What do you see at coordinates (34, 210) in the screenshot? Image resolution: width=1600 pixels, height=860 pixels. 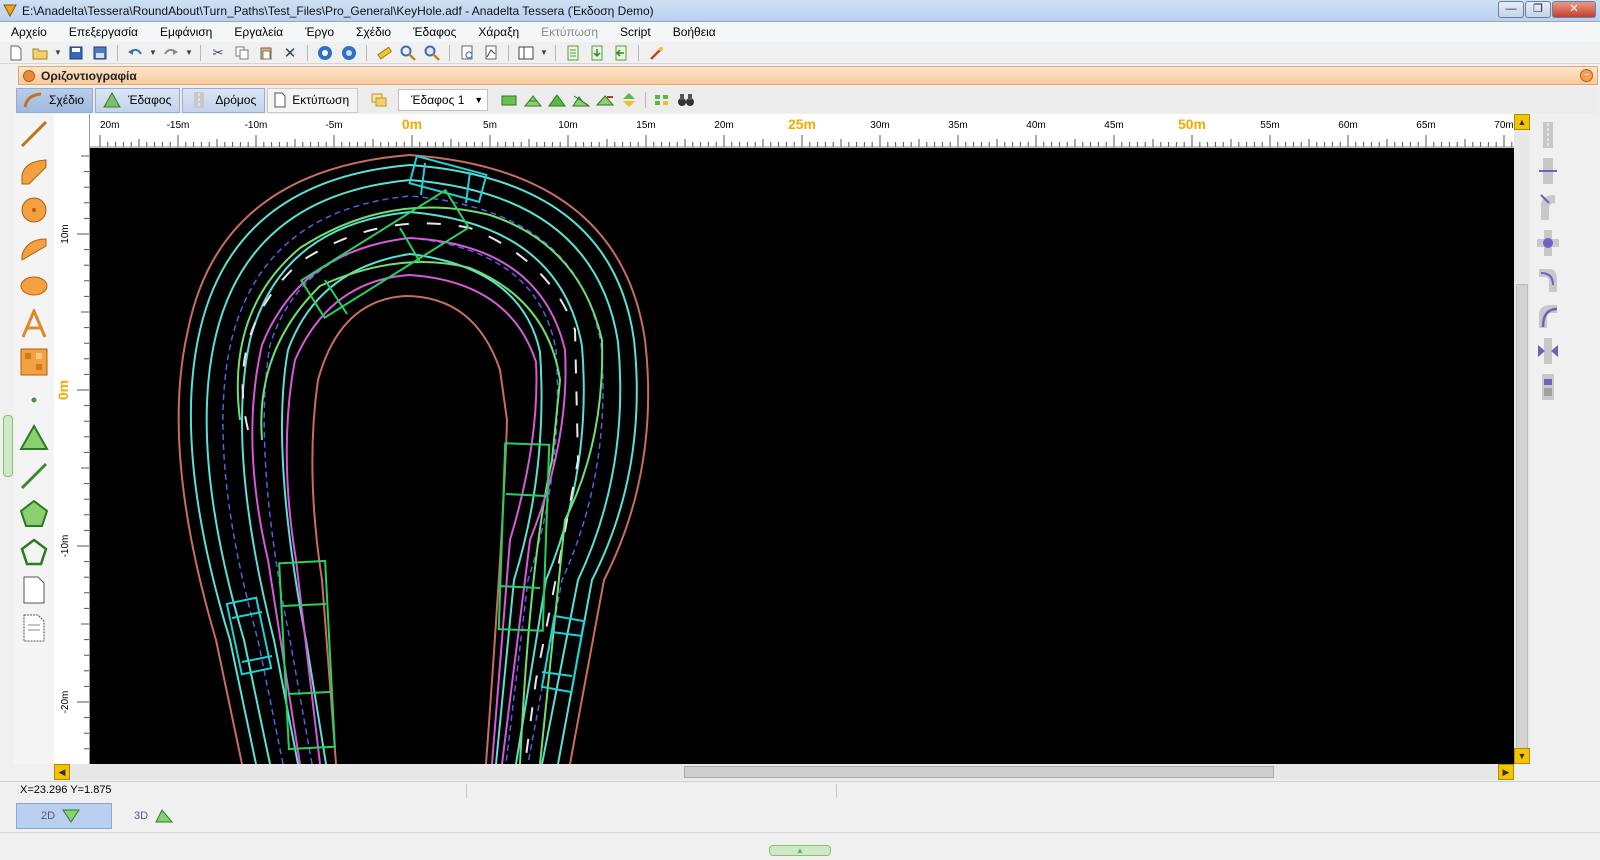 I see `circle-tool-icon` at bounding box center [34, 210].